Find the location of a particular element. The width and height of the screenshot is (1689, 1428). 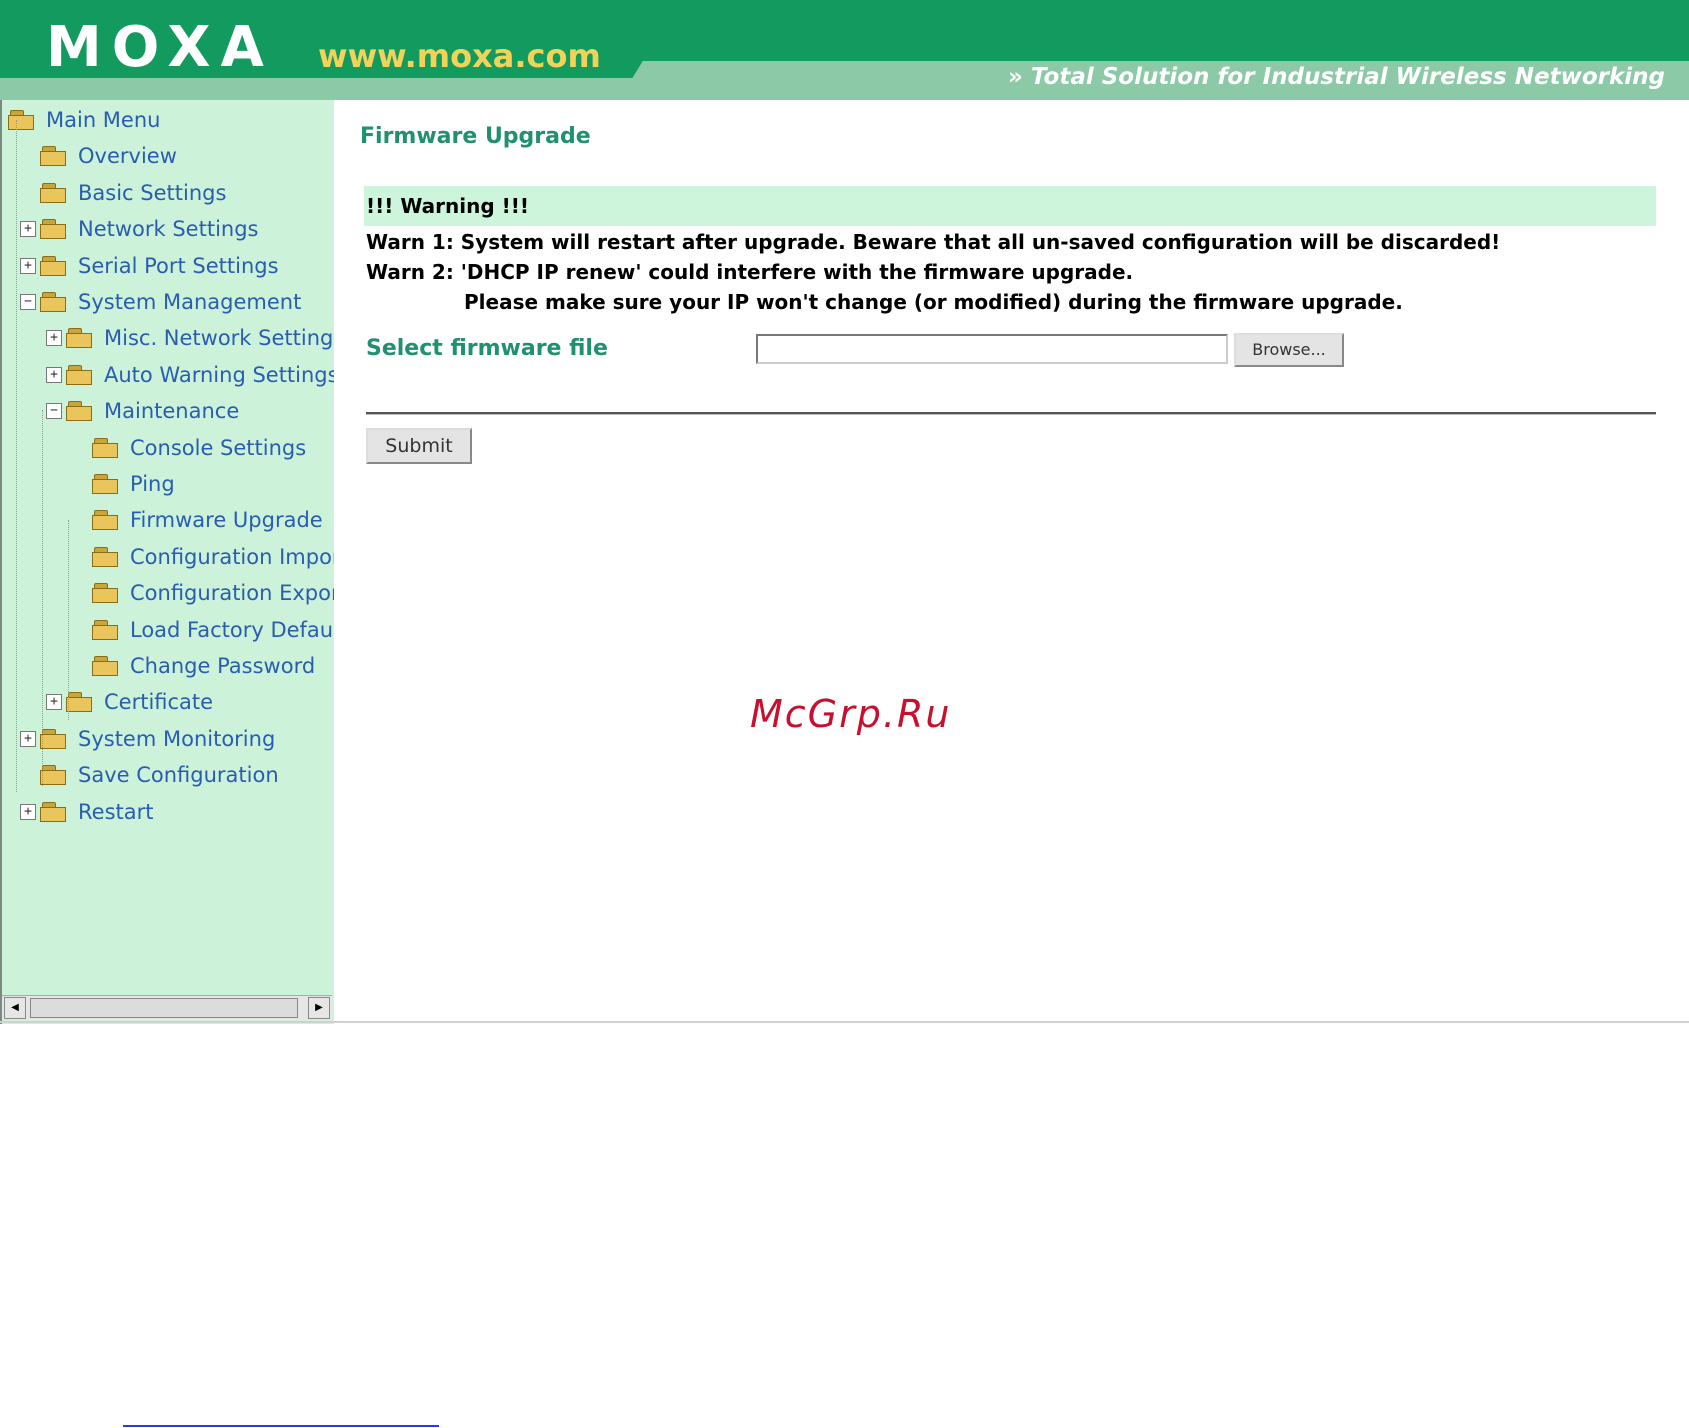

menu-item-save-configuration: Save Configuration is located at coordinates (149, 775).